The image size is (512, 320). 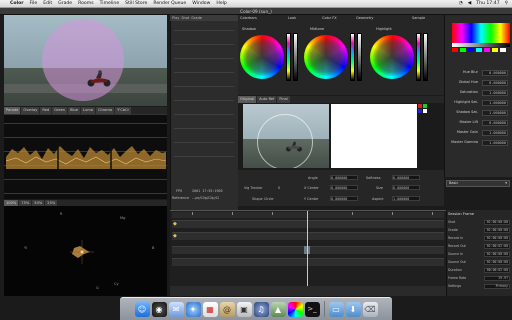 What do you see at coordinates (352, 57) in the screenshot?
I see `midtone-hue-slider` at bounding box center [352, 57].